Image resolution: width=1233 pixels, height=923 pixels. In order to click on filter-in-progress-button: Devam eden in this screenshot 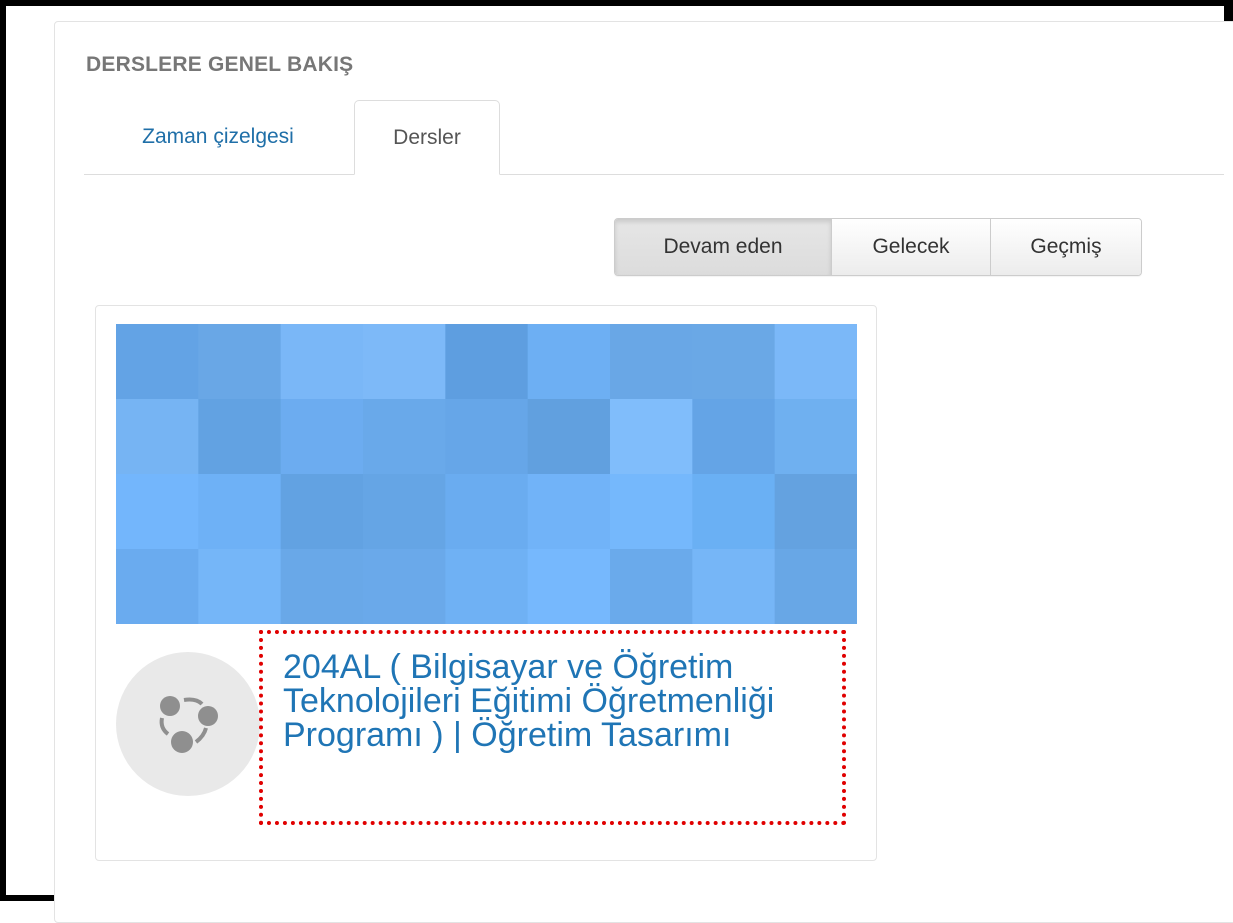, I will do `click(723, 247)`.